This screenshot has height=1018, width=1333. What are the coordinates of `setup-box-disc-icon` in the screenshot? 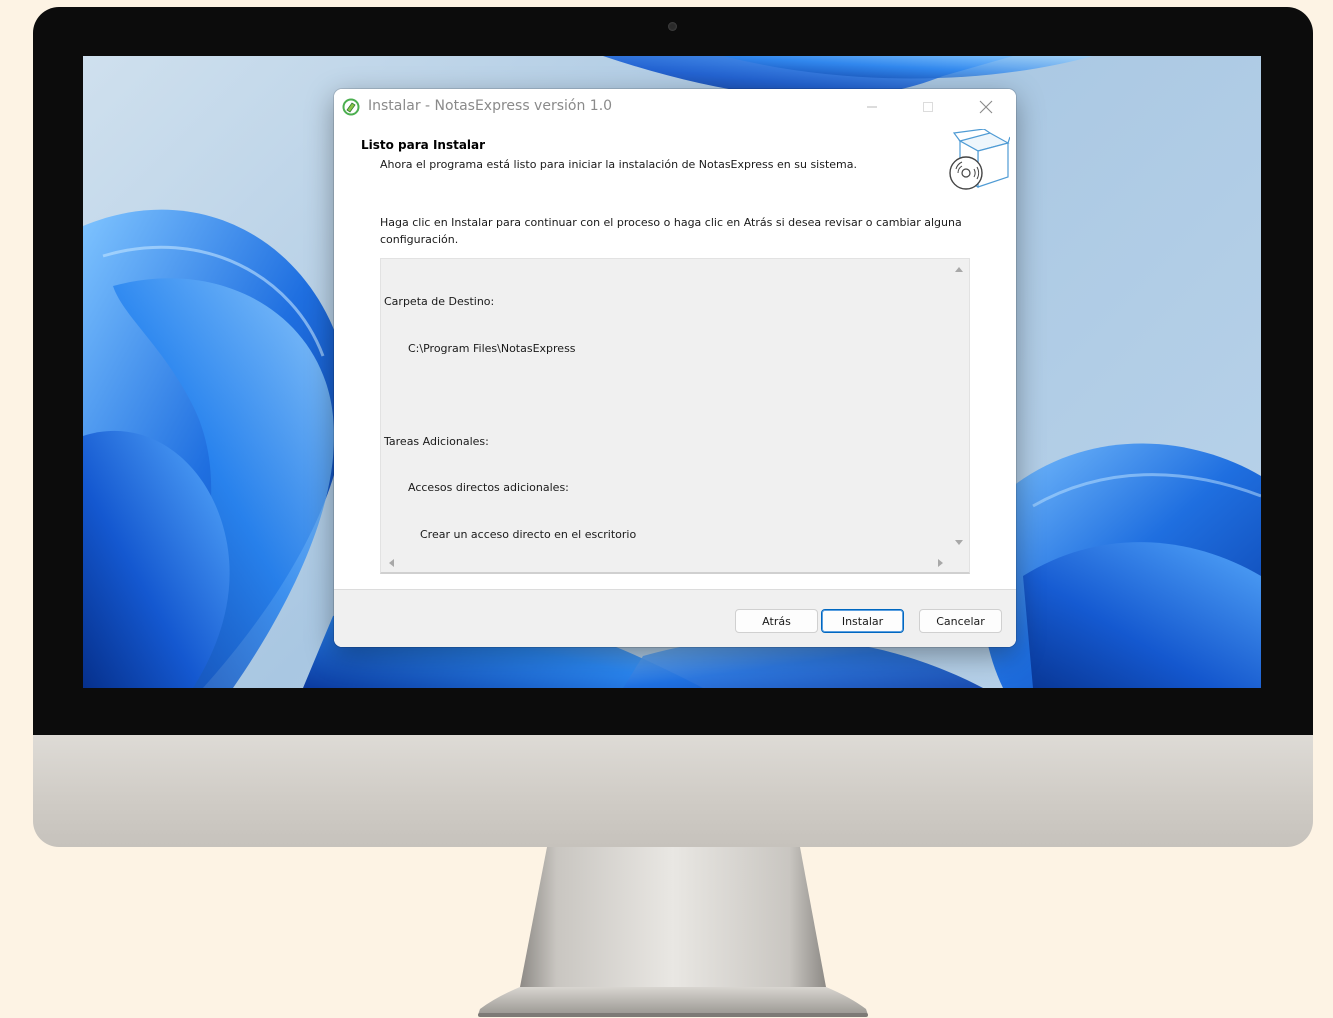 It's located at (979, 159).